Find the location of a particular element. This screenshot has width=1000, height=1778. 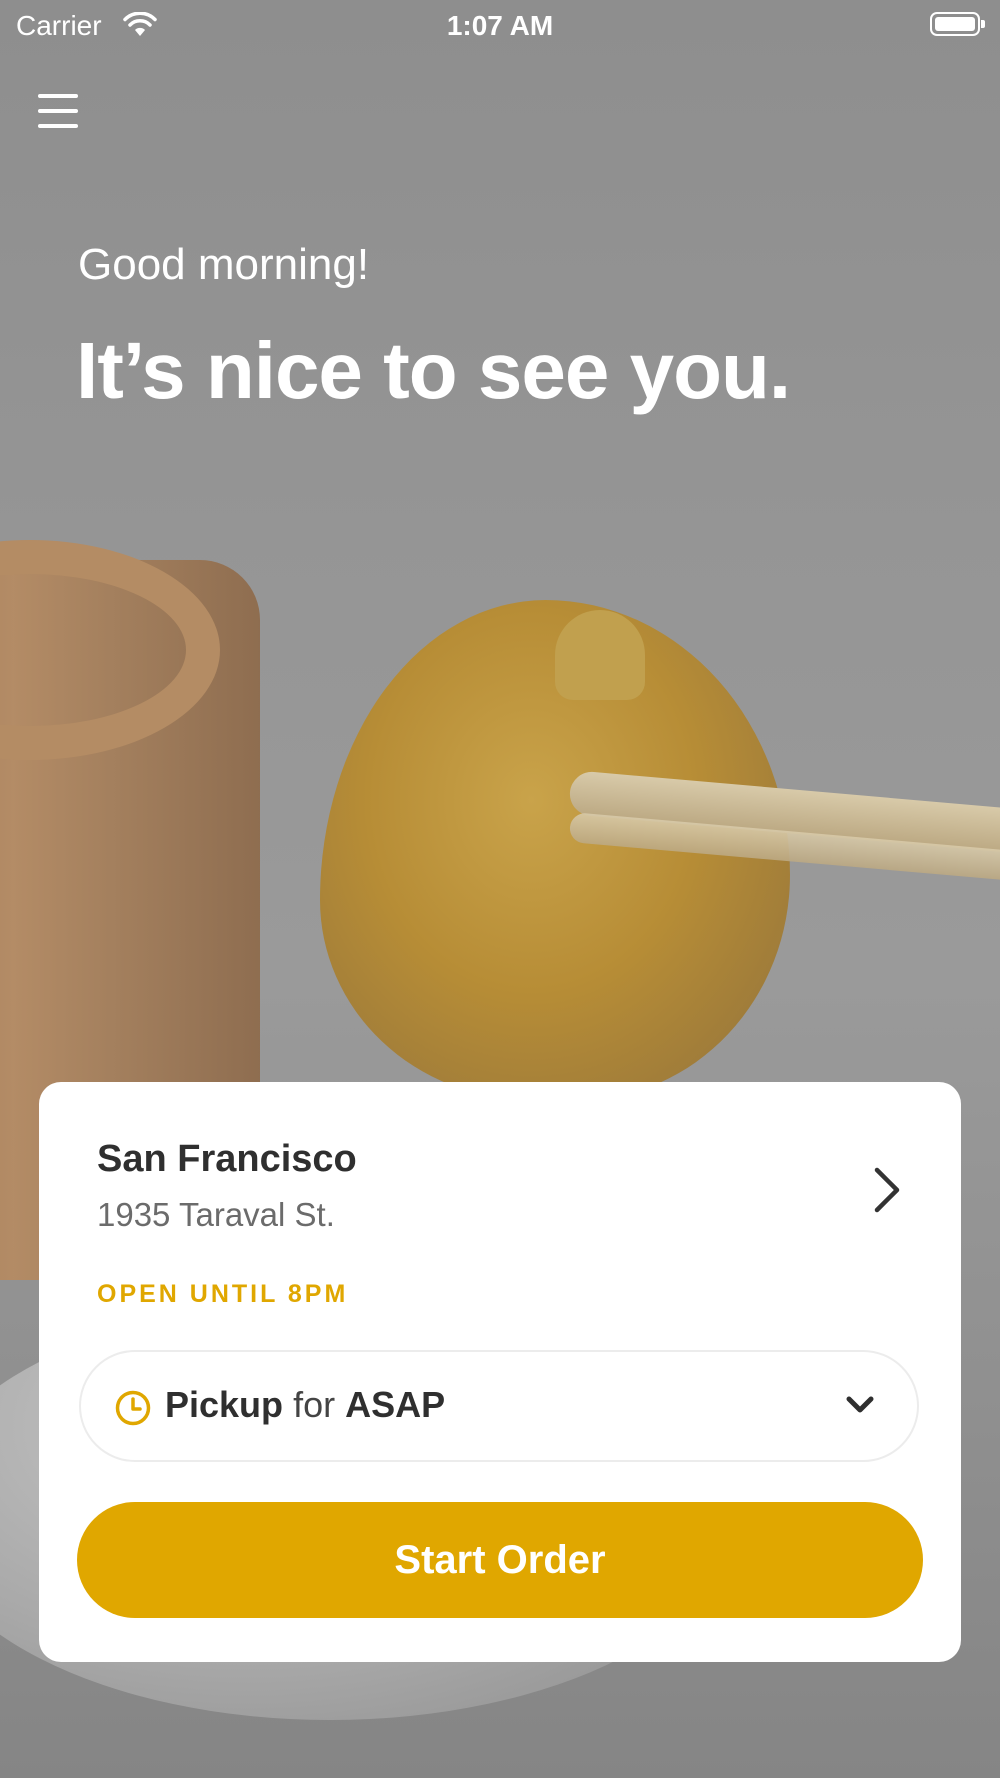

store-hours: OPEN UNTIL 8PM is located at coordinates (223, 1294).